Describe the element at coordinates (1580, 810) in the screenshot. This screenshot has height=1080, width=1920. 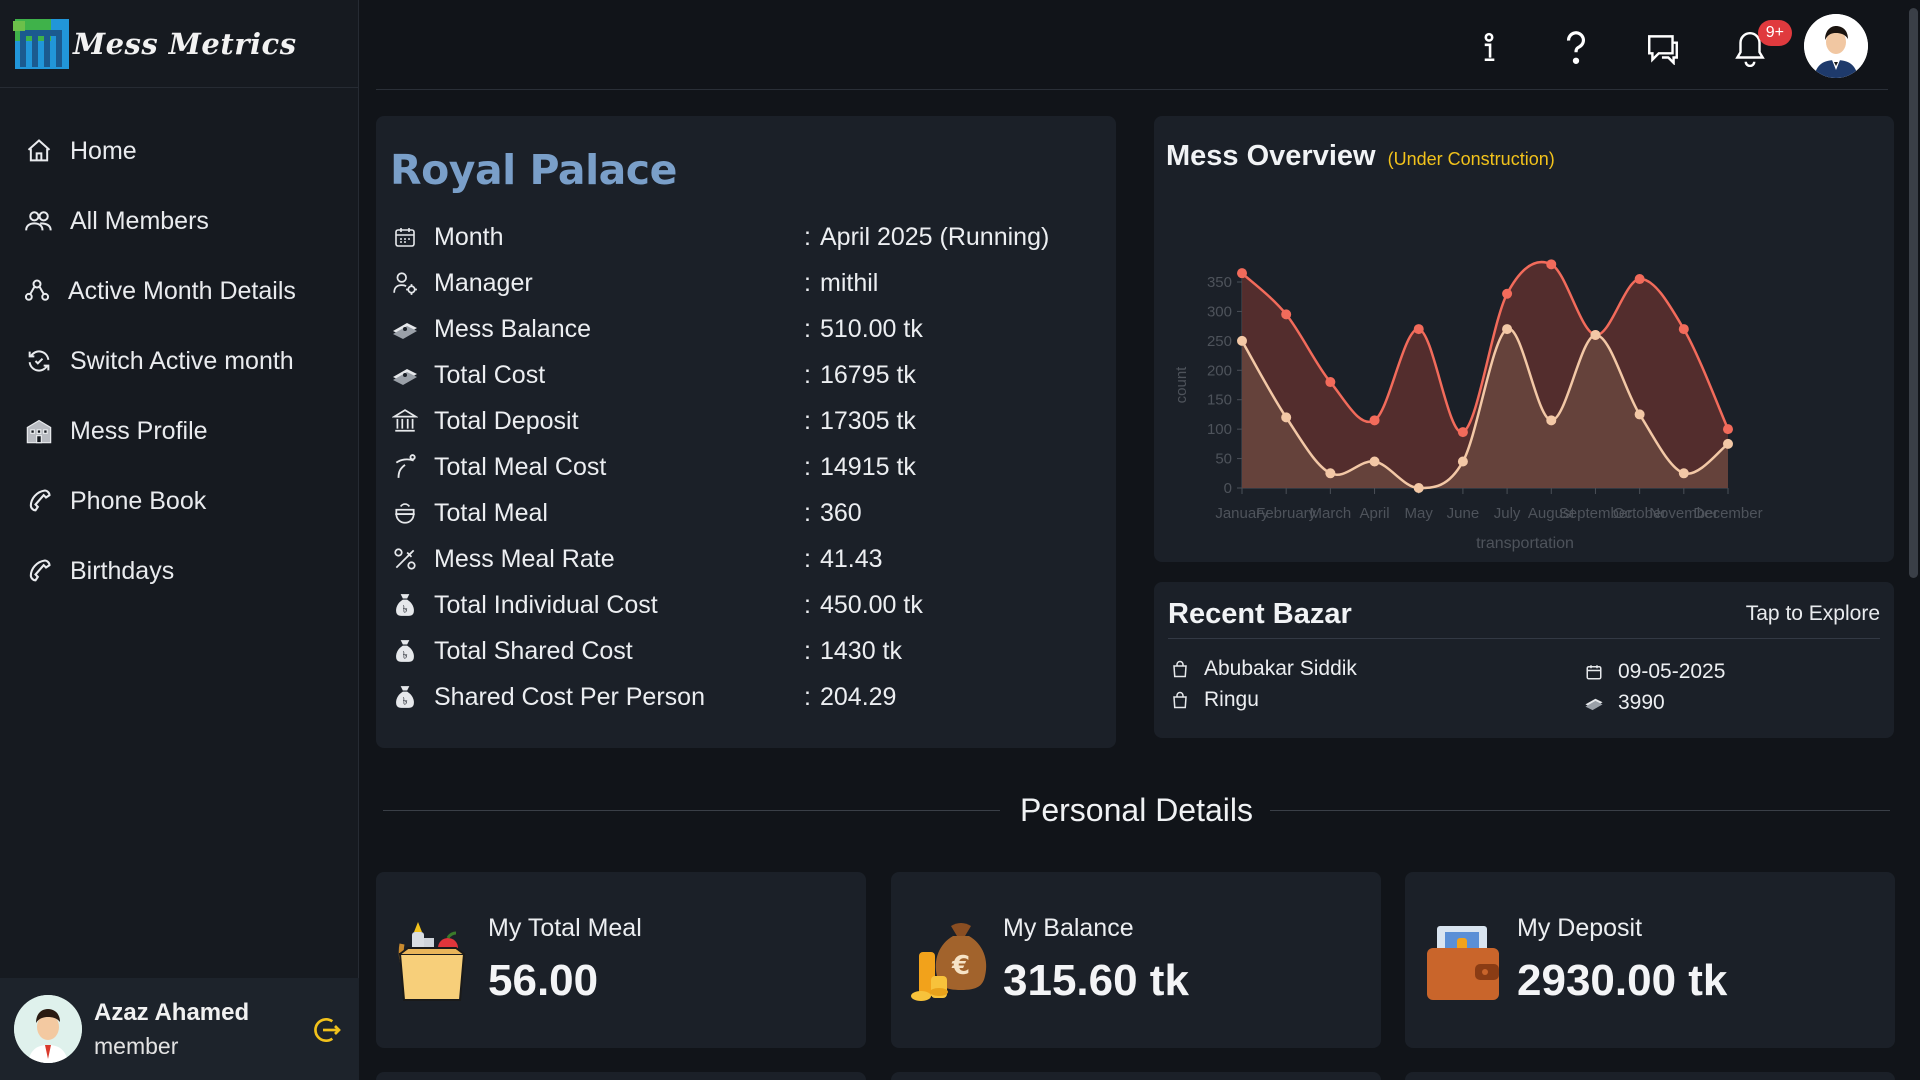
I see `section-divider-right` at that location.